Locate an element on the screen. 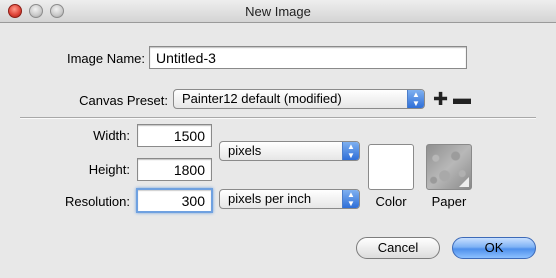  resolution-units-value: pixels per inch is located at coordinates (270, 198).